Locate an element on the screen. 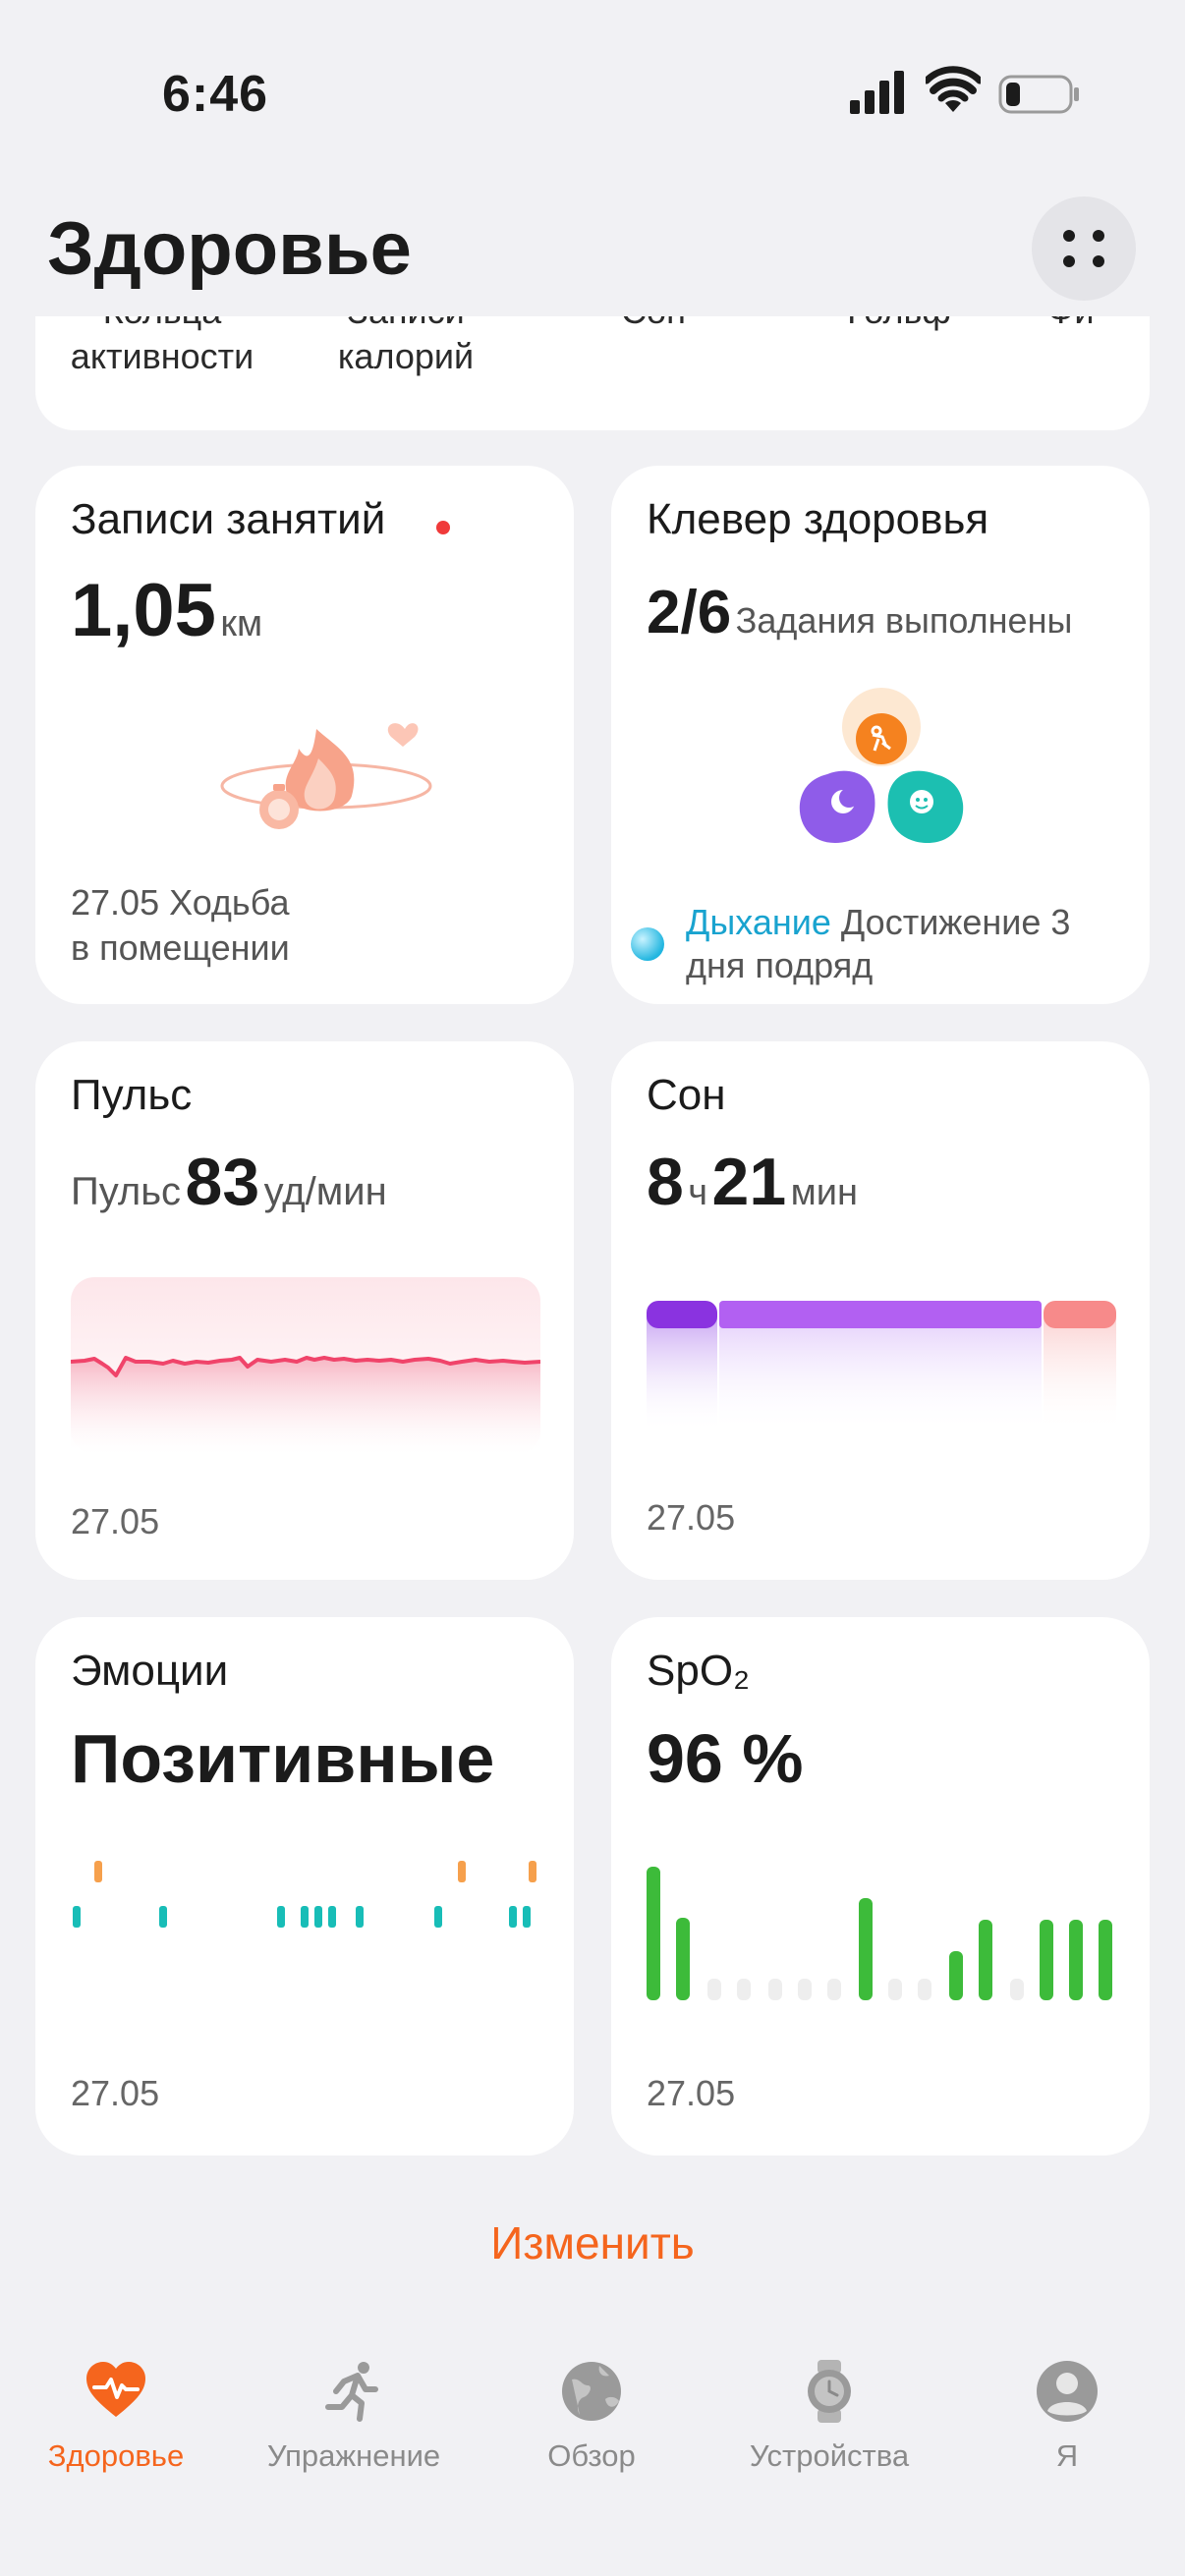  spo2-chart is located at coordinates (880, 1933).